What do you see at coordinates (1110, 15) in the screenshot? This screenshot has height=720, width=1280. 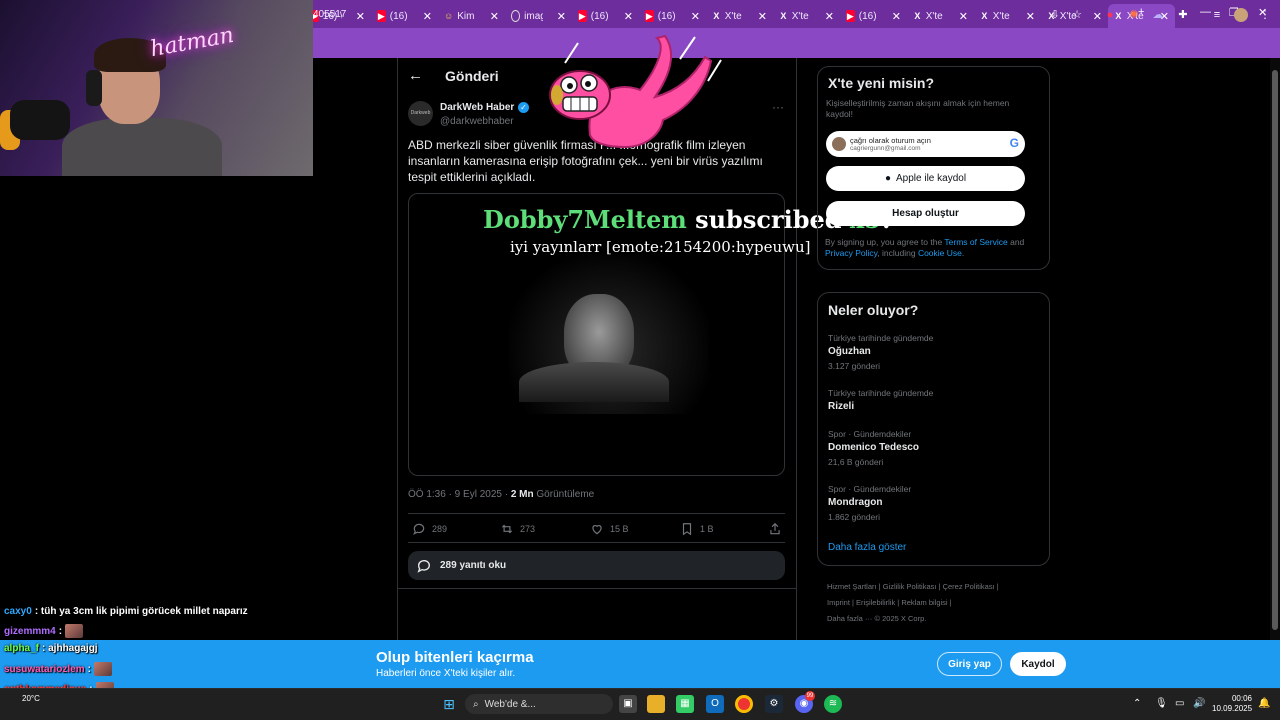 I see `extension-red-icon: ●` at bounding box center [1110, 15].